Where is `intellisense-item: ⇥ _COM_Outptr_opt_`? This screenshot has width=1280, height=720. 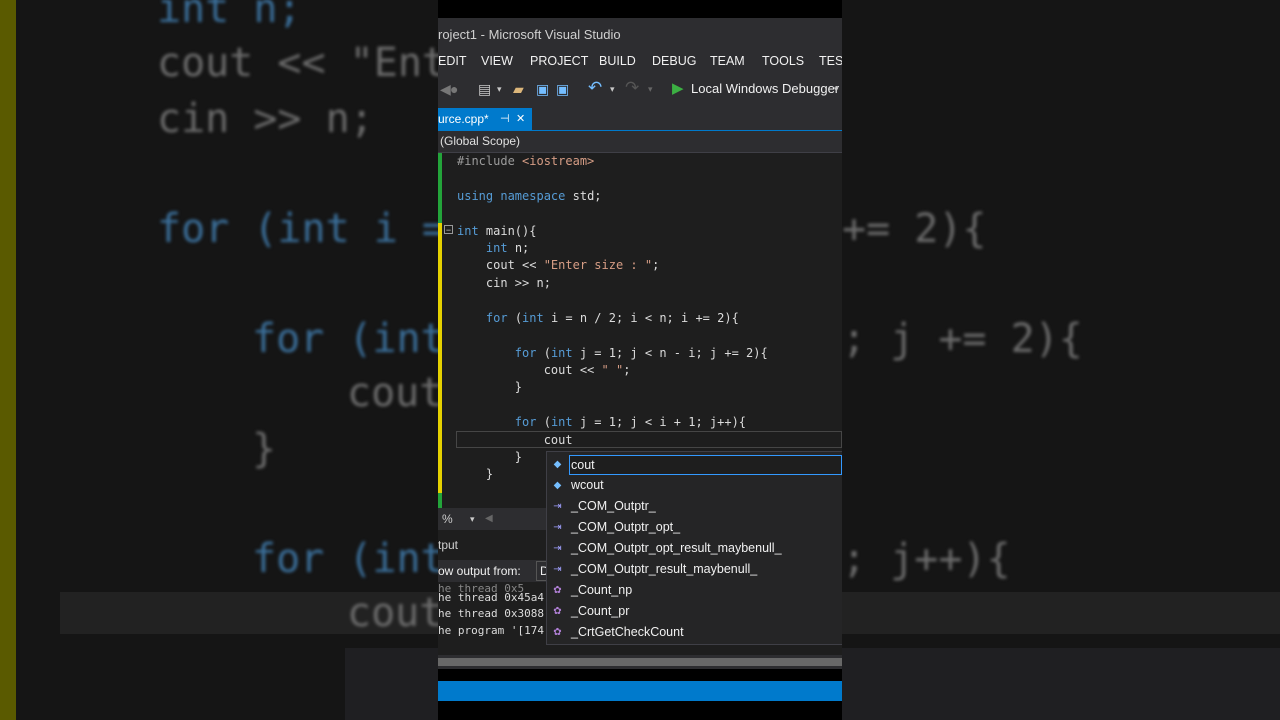
intellisense-item: ⇥ _COM_Outptr_opt_ is located at coordinates (694, 527).